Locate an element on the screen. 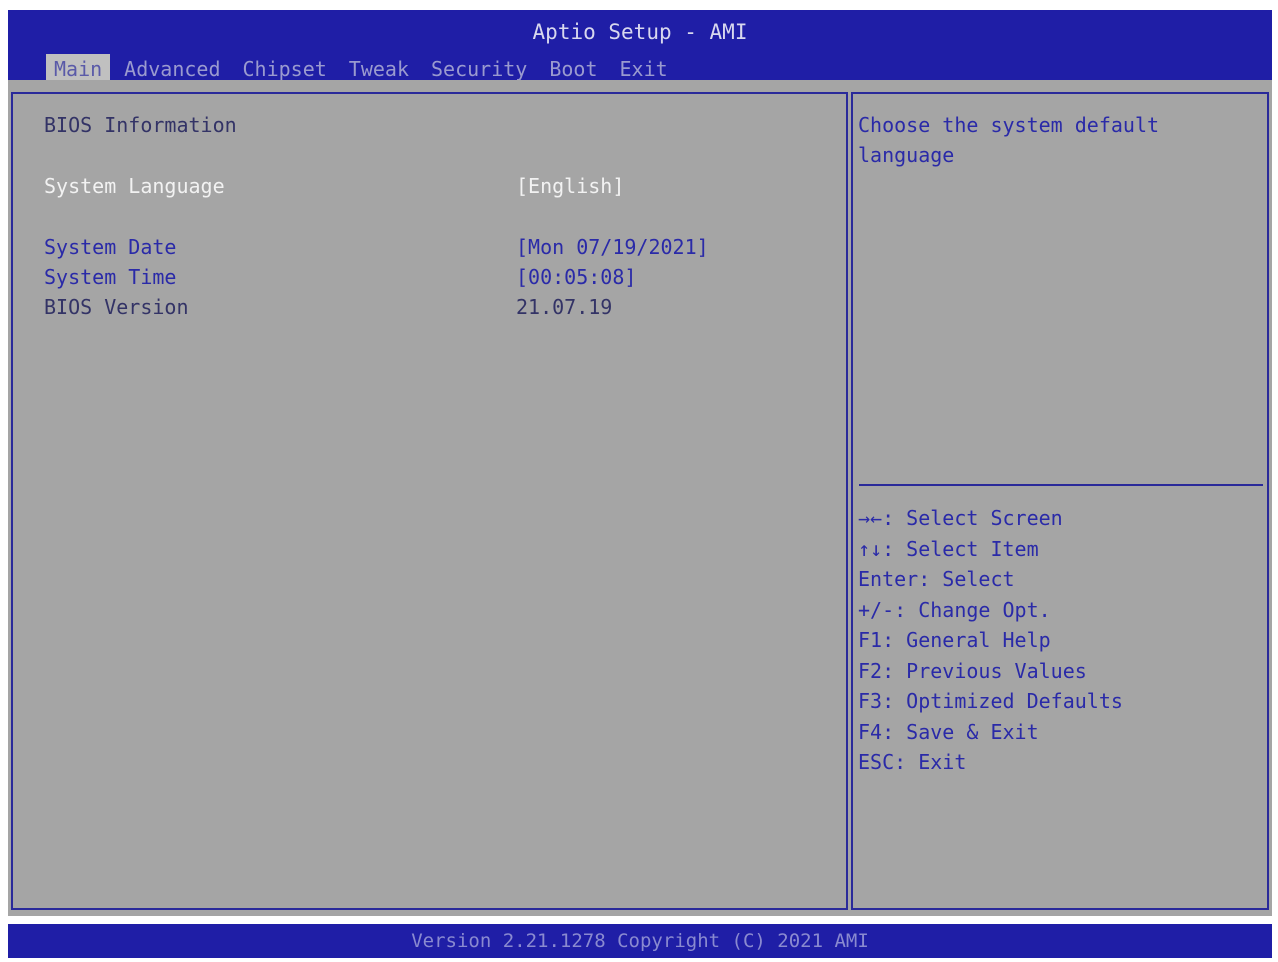 This screenshot has width=1278, height=962. bios-version-label: BIOS Version is located at coordinates (116, 307).